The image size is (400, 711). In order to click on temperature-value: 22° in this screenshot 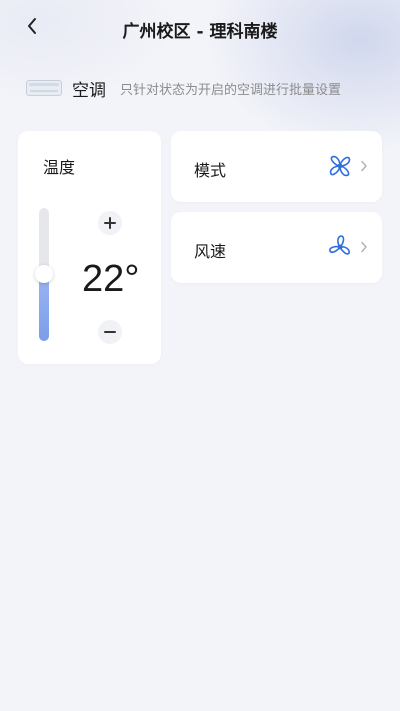, I will do `click(111, 279)`.